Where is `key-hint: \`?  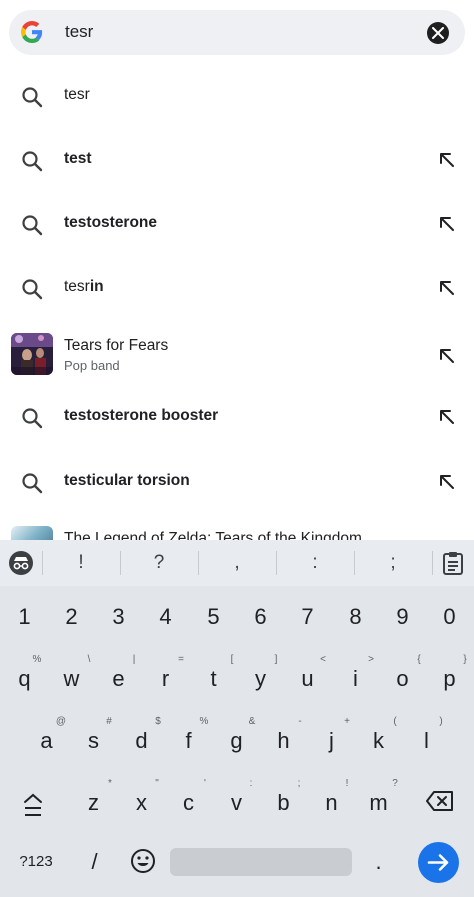
key-hint: \ is located at coordinates (89, 659).